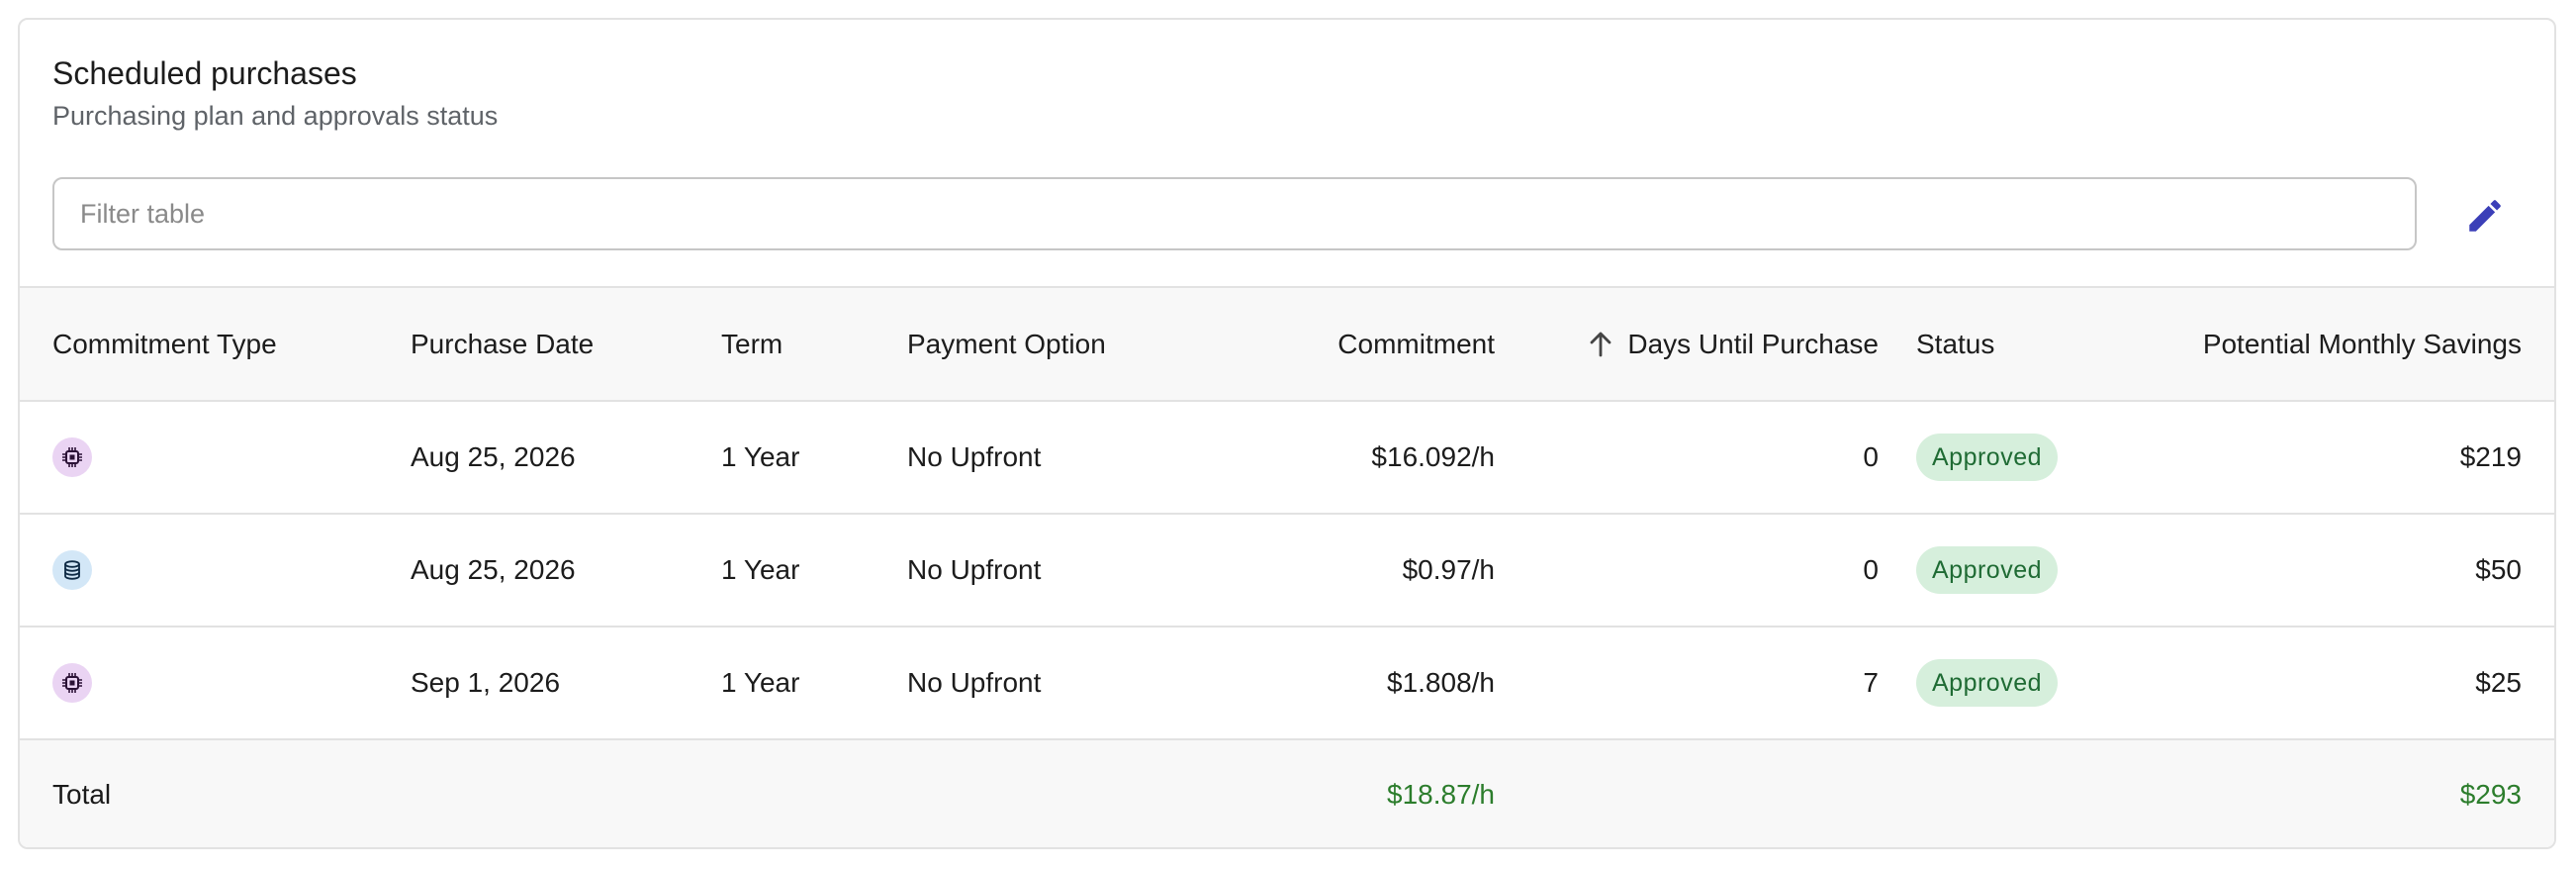  I want to click on column-header-days-until-purchase: Days Until Purchase, so click(1687, 344).